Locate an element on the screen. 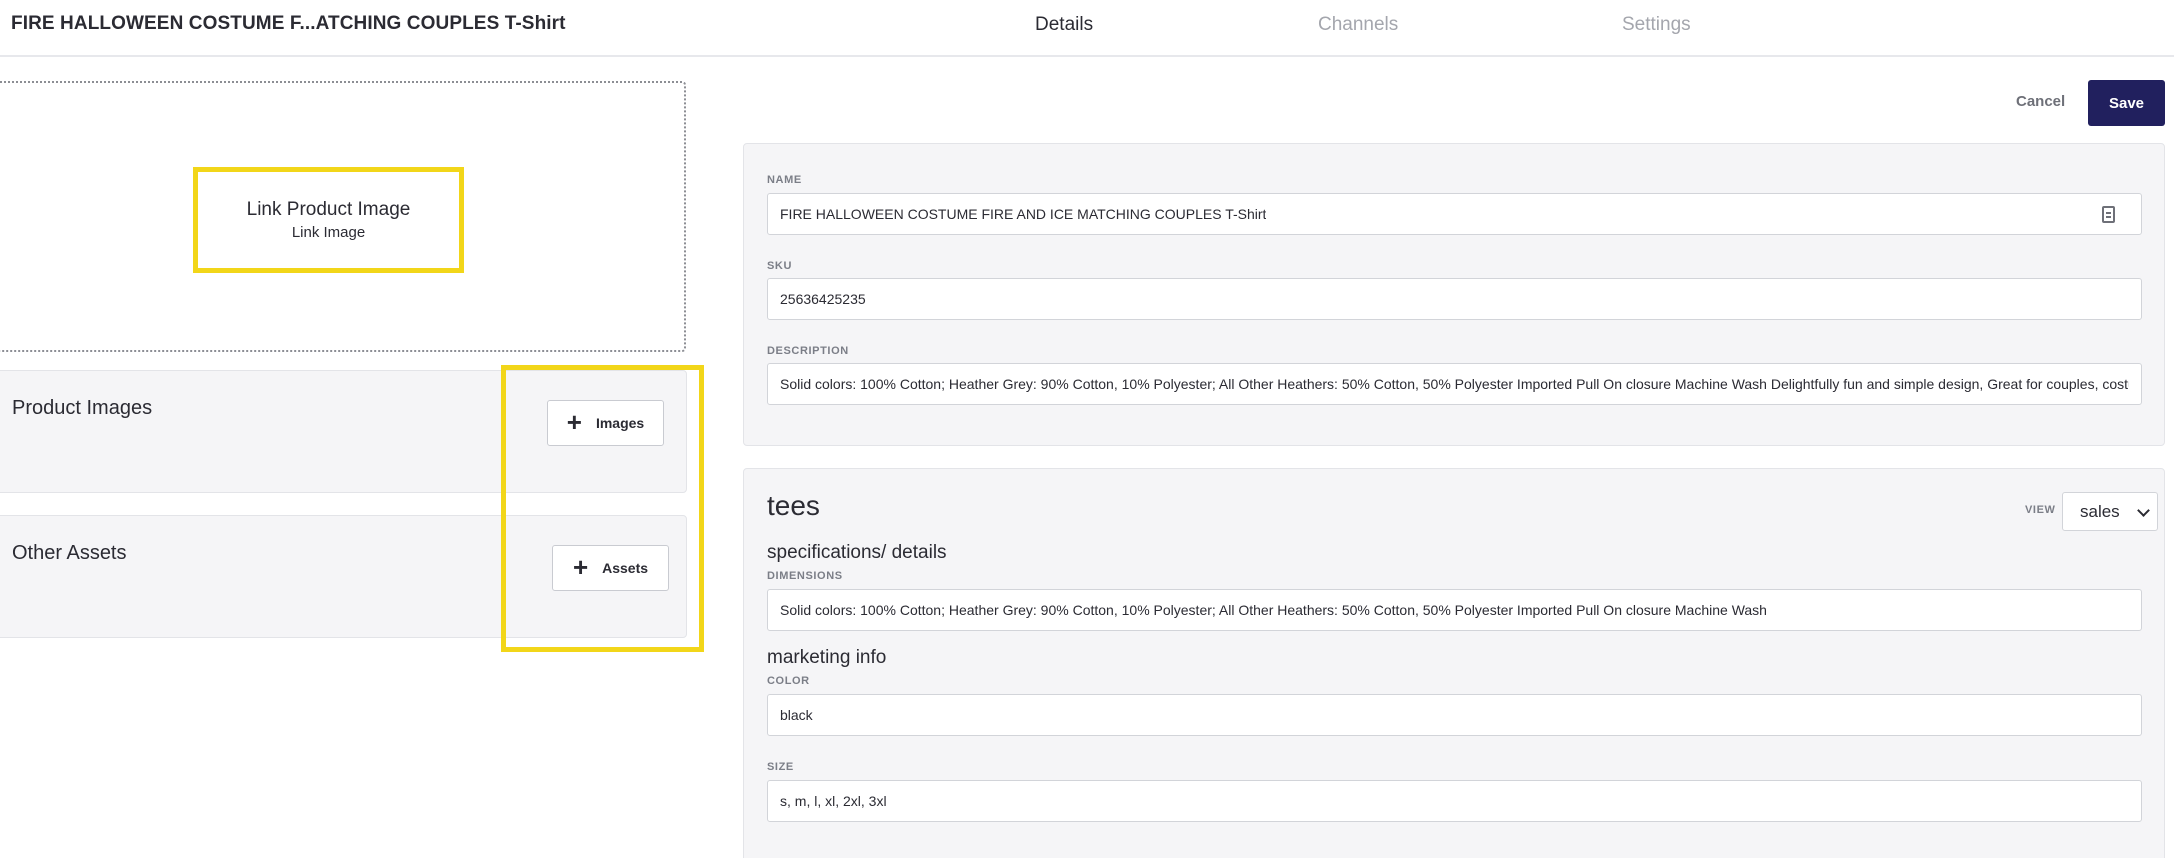 The width and height of the screenshot is (2174, 858). color-field: black is located at coordinates (1454, 715).